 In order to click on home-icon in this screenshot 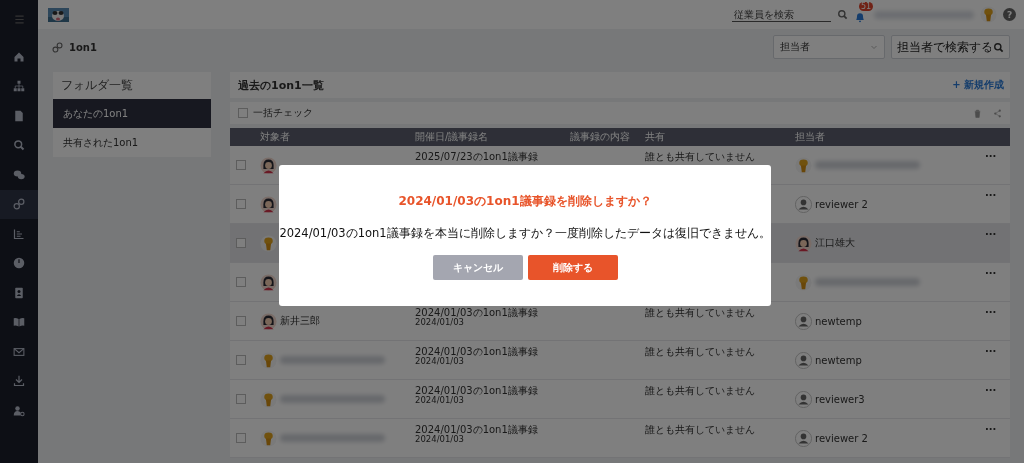, I will do `click(19, 56)`.